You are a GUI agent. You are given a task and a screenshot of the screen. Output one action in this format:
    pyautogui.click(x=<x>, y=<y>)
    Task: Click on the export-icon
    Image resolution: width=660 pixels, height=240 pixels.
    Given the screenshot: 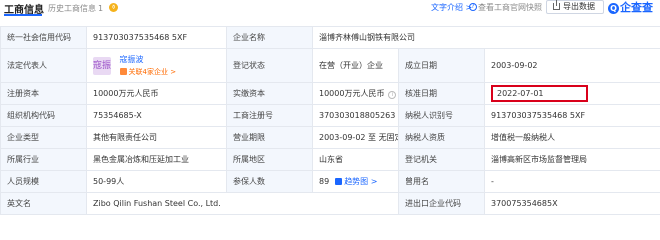 What is the action you would take?
    pyautogui.click(x=556, y=5)
    